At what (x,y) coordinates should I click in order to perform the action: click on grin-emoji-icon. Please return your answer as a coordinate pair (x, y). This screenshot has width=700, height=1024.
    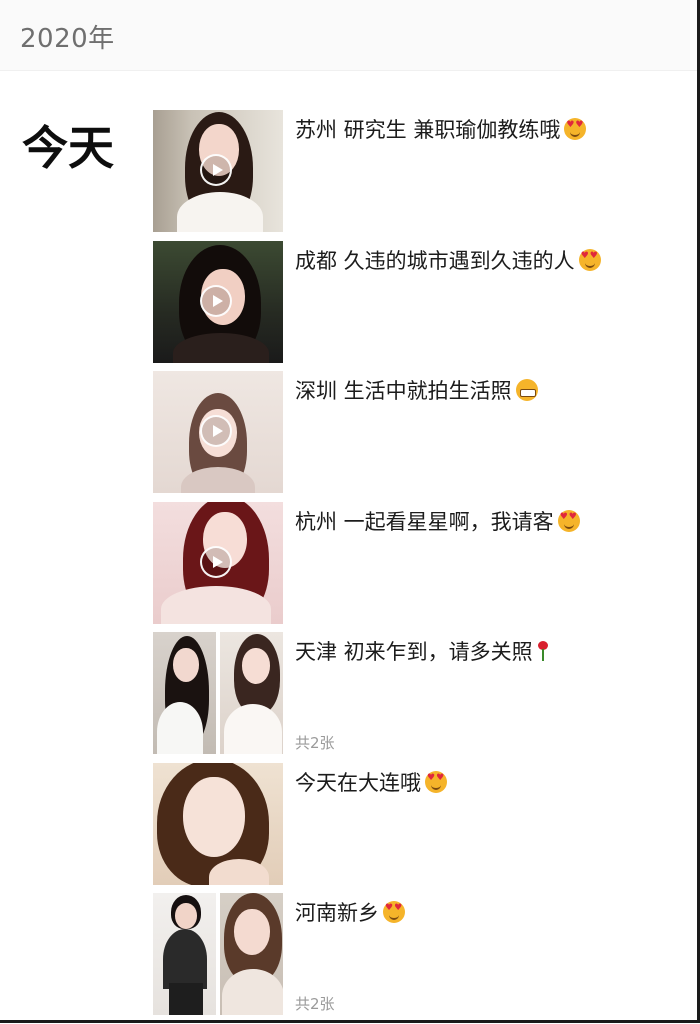
    Looking at the image, I should click on (526, 390).